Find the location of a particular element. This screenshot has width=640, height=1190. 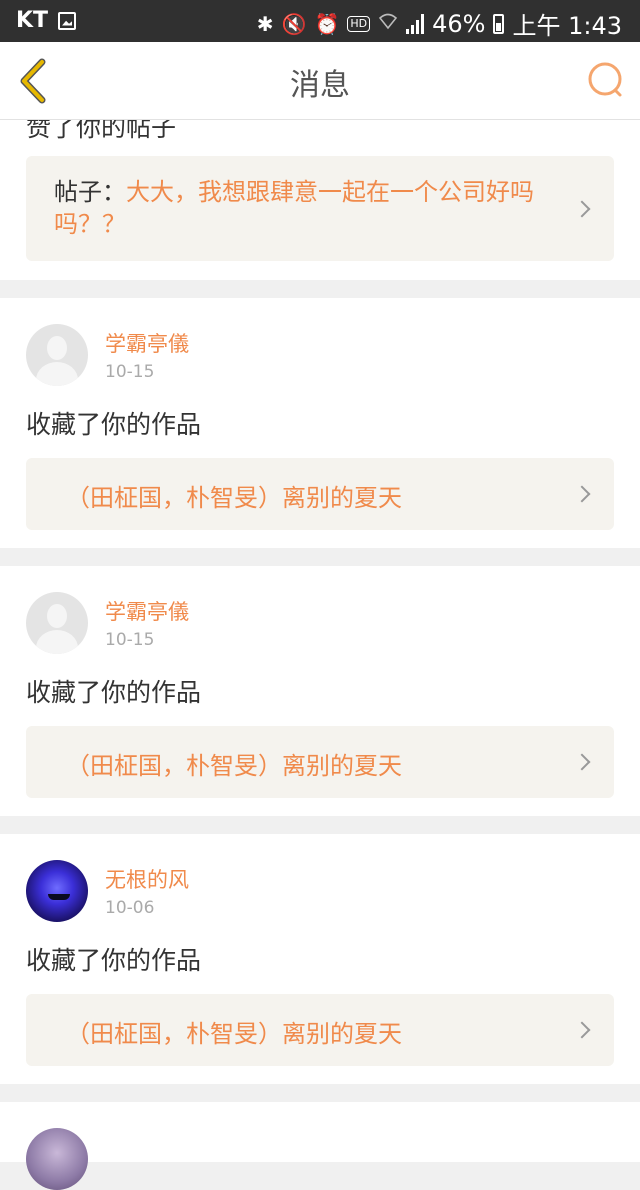

status-bar: KT ✱ 🔇 ⏰ HD 46% 上午 1:43 is located at coordinates (320, 21).